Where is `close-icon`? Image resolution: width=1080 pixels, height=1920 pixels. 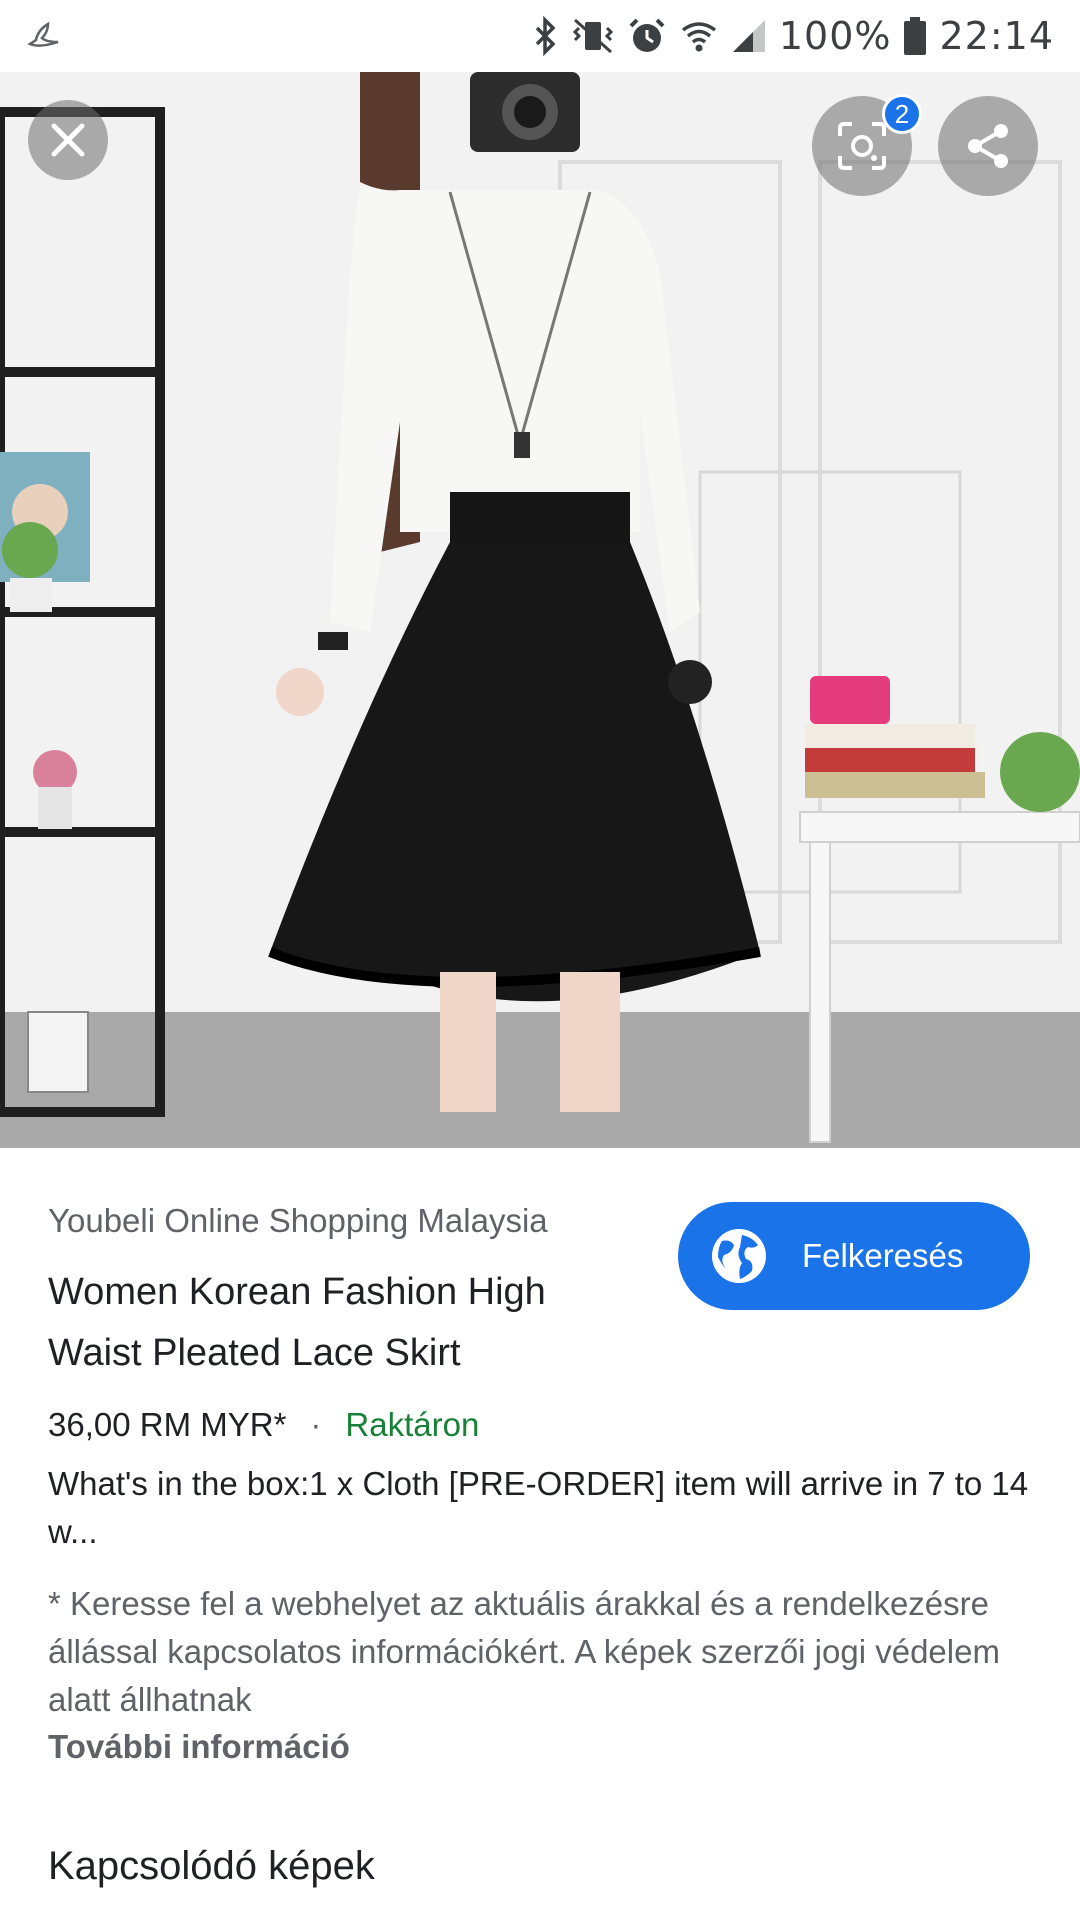
close-icon is located at coordinates (68, 140).